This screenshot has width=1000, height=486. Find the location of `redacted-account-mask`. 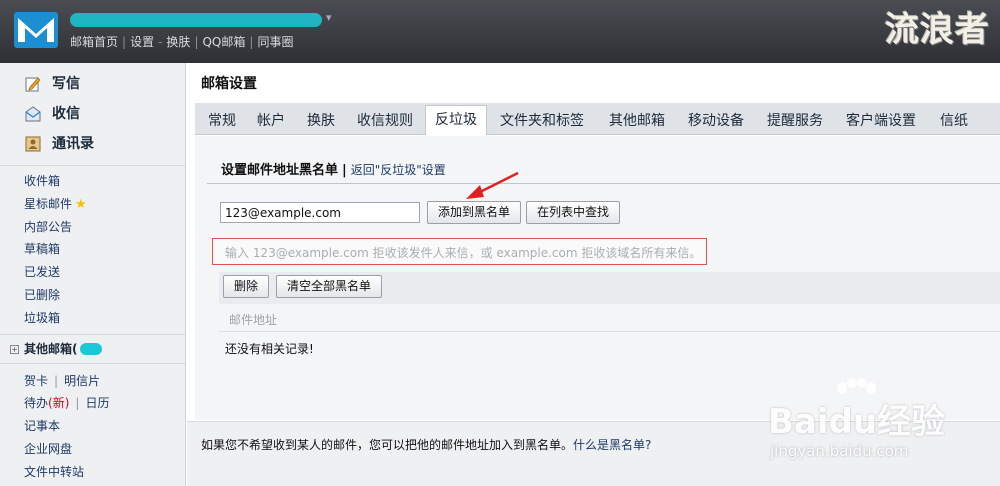

redacted-account-mask is located at coordinates (196, 20).